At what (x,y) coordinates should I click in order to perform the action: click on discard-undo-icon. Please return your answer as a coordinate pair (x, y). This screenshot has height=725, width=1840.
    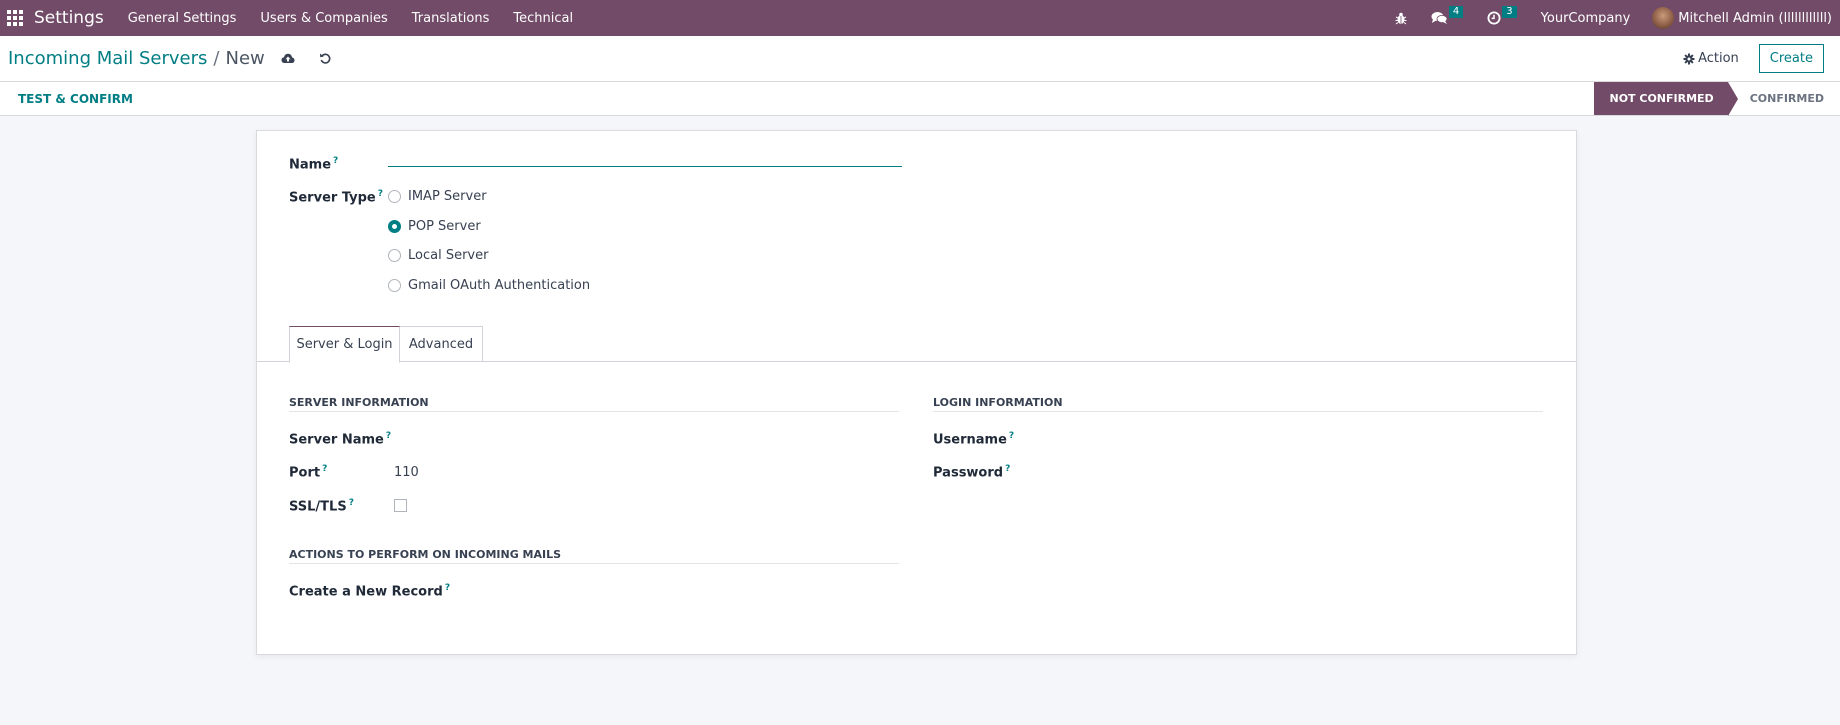
    Looking at the image, I should click on (325, 58).